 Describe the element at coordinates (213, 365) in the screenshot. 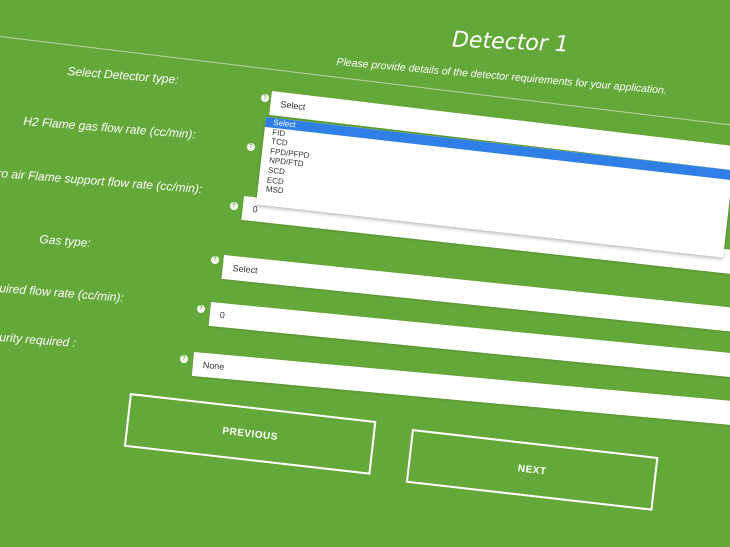

I see `purity-value: None` at that location.